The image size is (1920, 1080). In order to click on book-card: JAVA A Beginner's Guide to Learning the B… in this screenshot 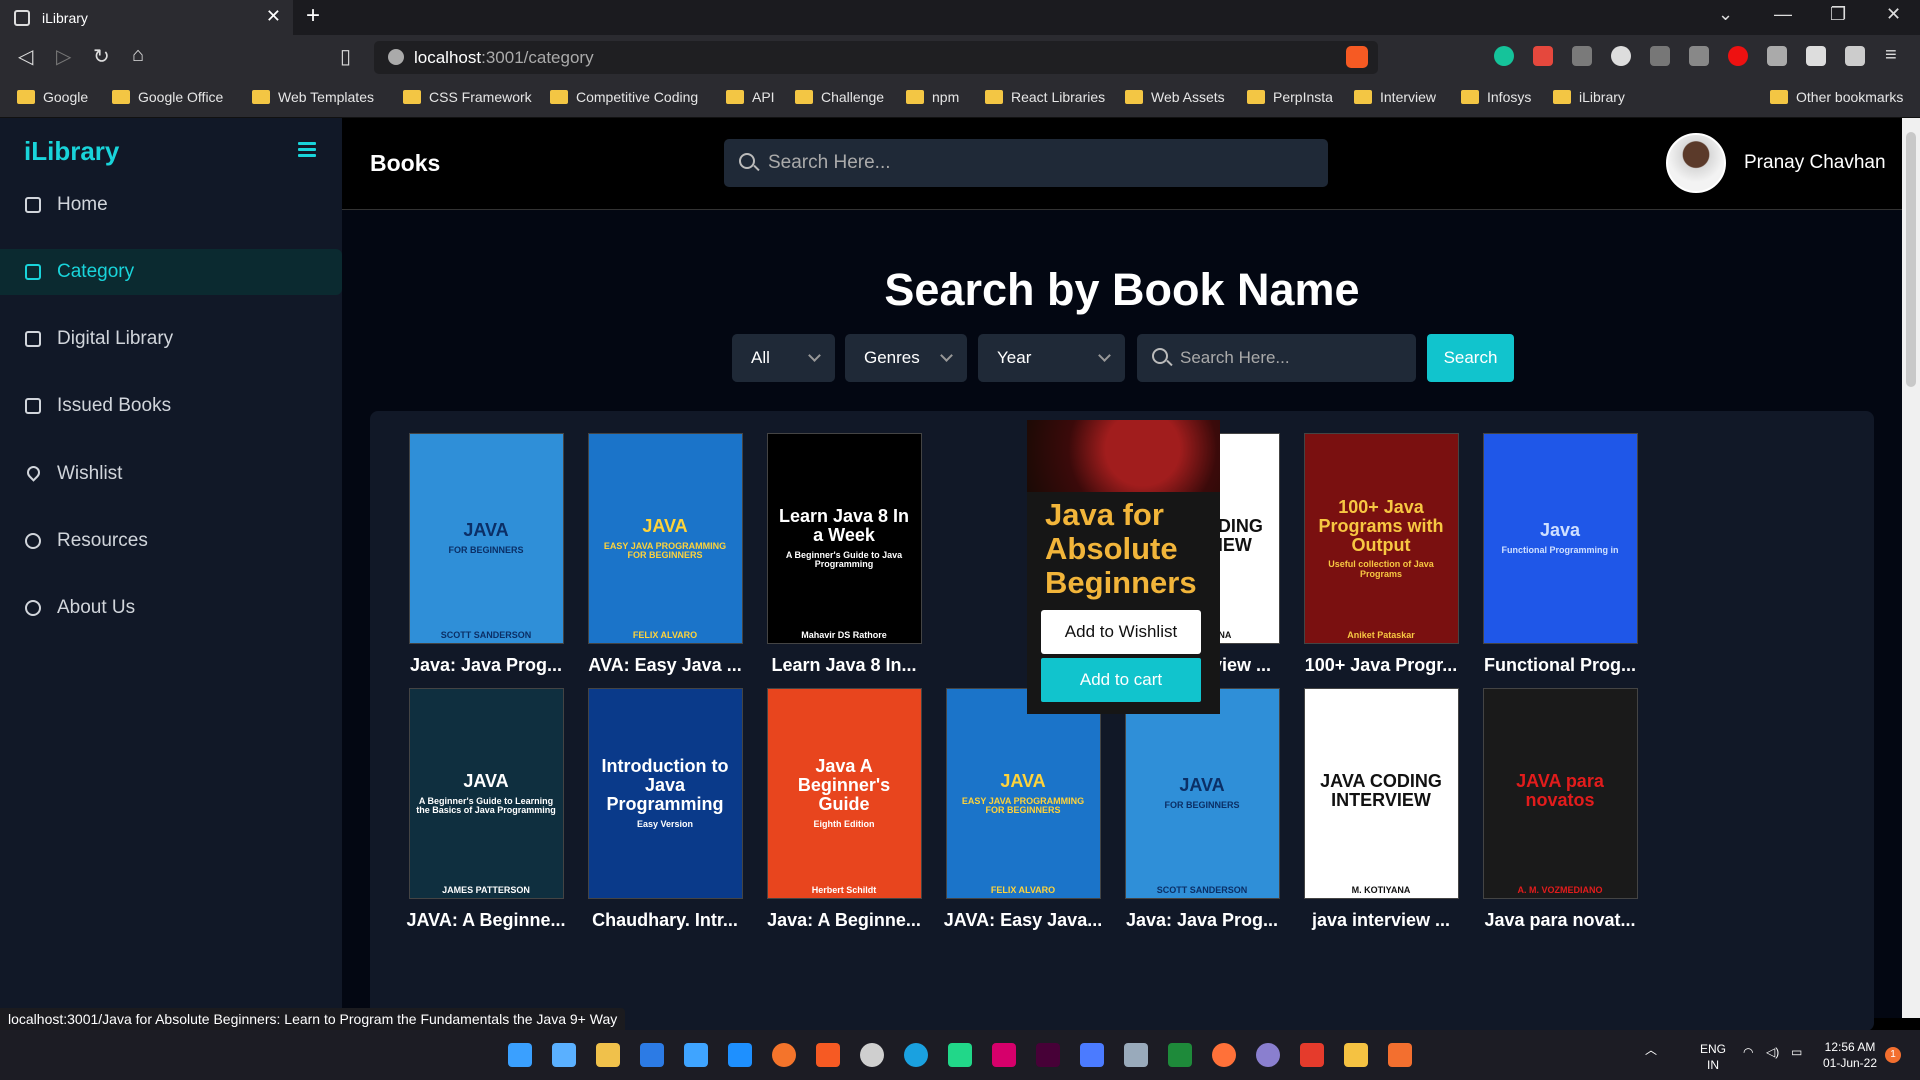, I will do `click(486, 809)`.